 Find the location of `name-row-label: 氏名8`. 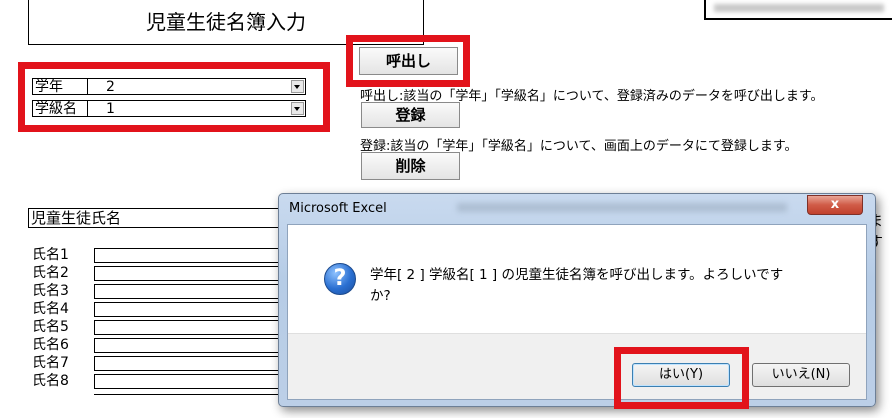

name-row-label: 氏名8 is located at coordinates (50, 381).